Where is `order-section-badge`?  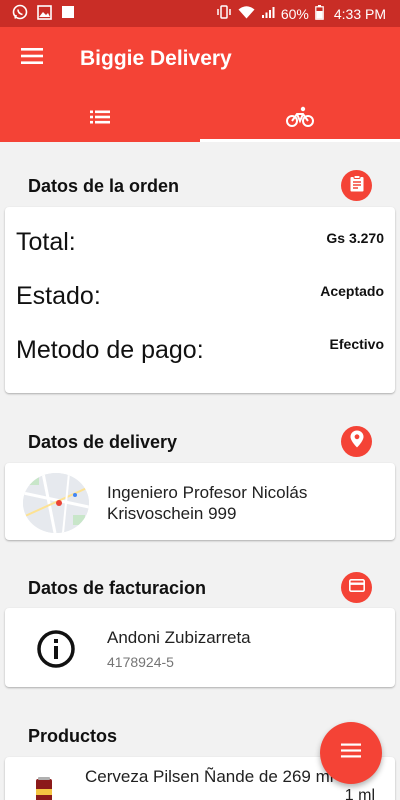 order-section-badge is located at coordinates (356, 185).